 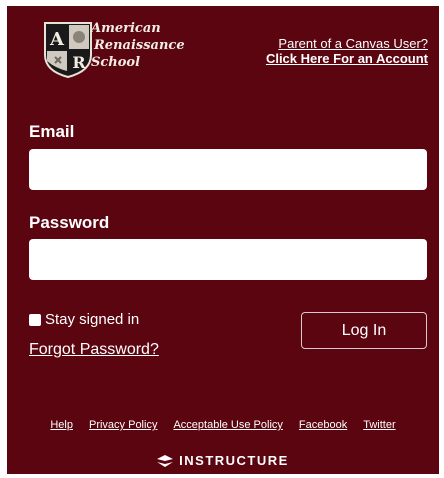 I want to click on footer-link-acceptable-use-policy: Acceptable Use Policy, so click(x=227, y=425).